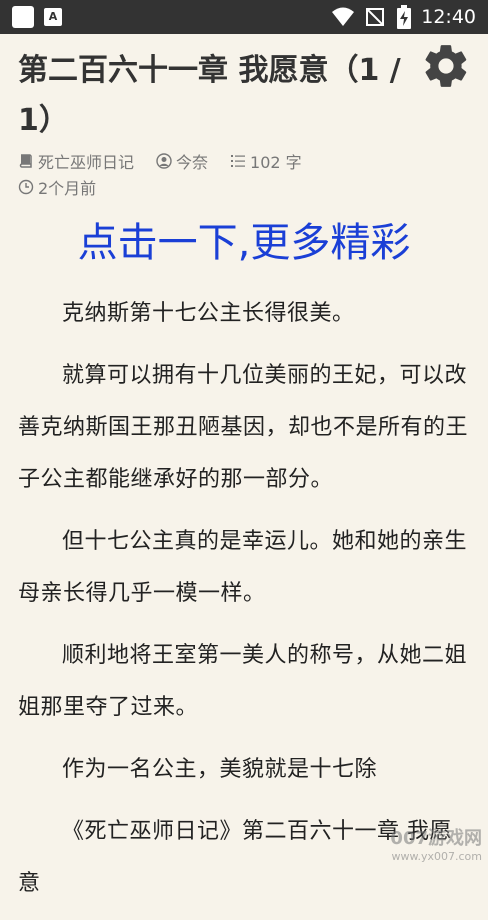 Image resolution: width=488 pixels, height=920 pixels. Describe the element at coordinates (276, 162) in the screenshot. I see `word-count: 102 字` at that location.